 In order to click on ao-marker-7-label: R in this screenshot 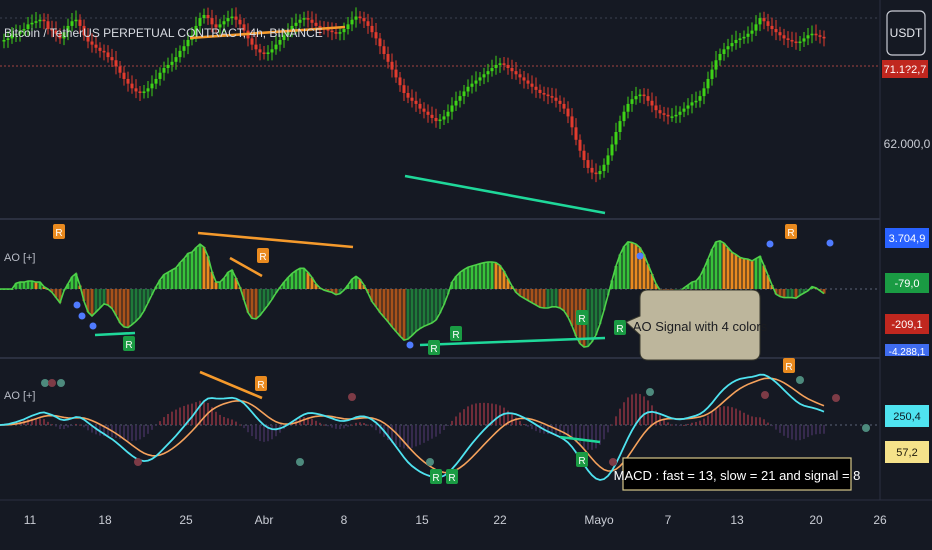, I will do `click(619, 329)`.